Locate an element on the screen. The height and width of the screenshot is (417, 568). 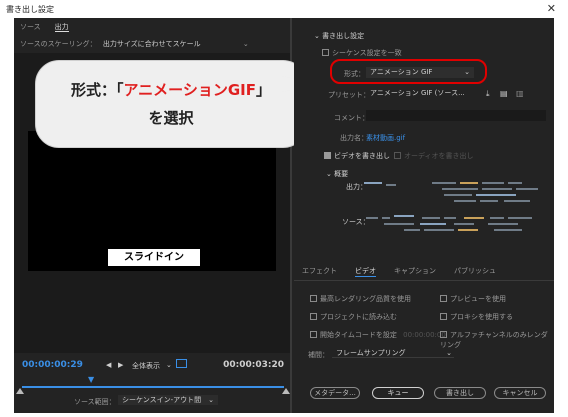
tab-captions: キャプション is located at coordinates (415, 271).